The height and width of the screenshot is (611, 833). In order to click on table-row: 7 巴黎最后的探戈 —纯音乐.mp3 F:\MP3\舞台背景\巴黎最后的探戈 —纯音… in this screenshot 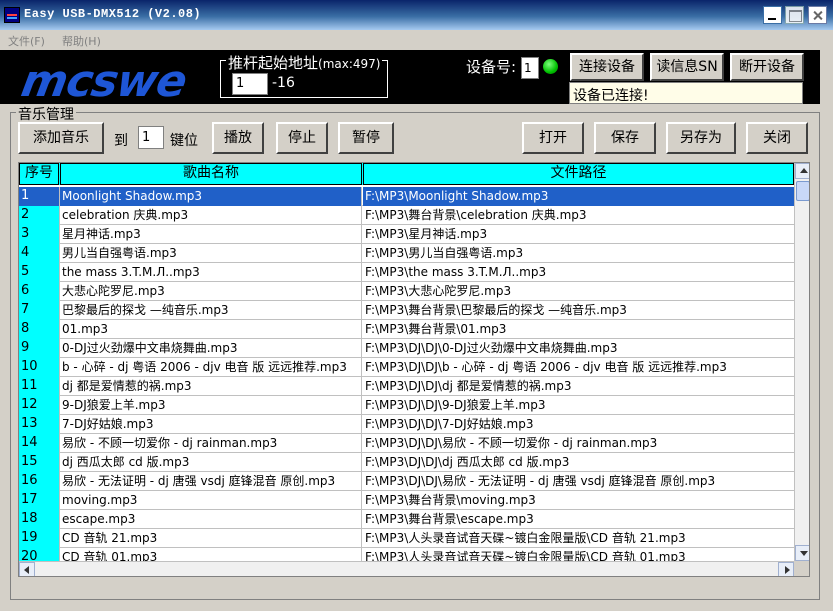, I will do `click(406, 310)`.